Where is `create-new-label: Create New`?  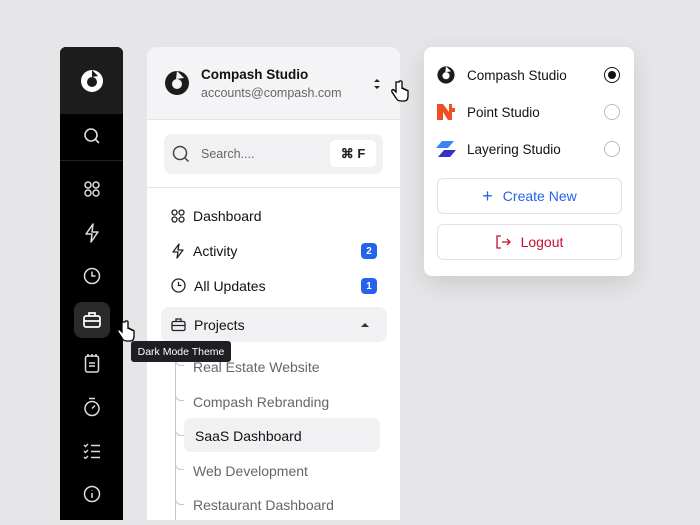
create-new-label: Create New is located at coordinates (539, 196).